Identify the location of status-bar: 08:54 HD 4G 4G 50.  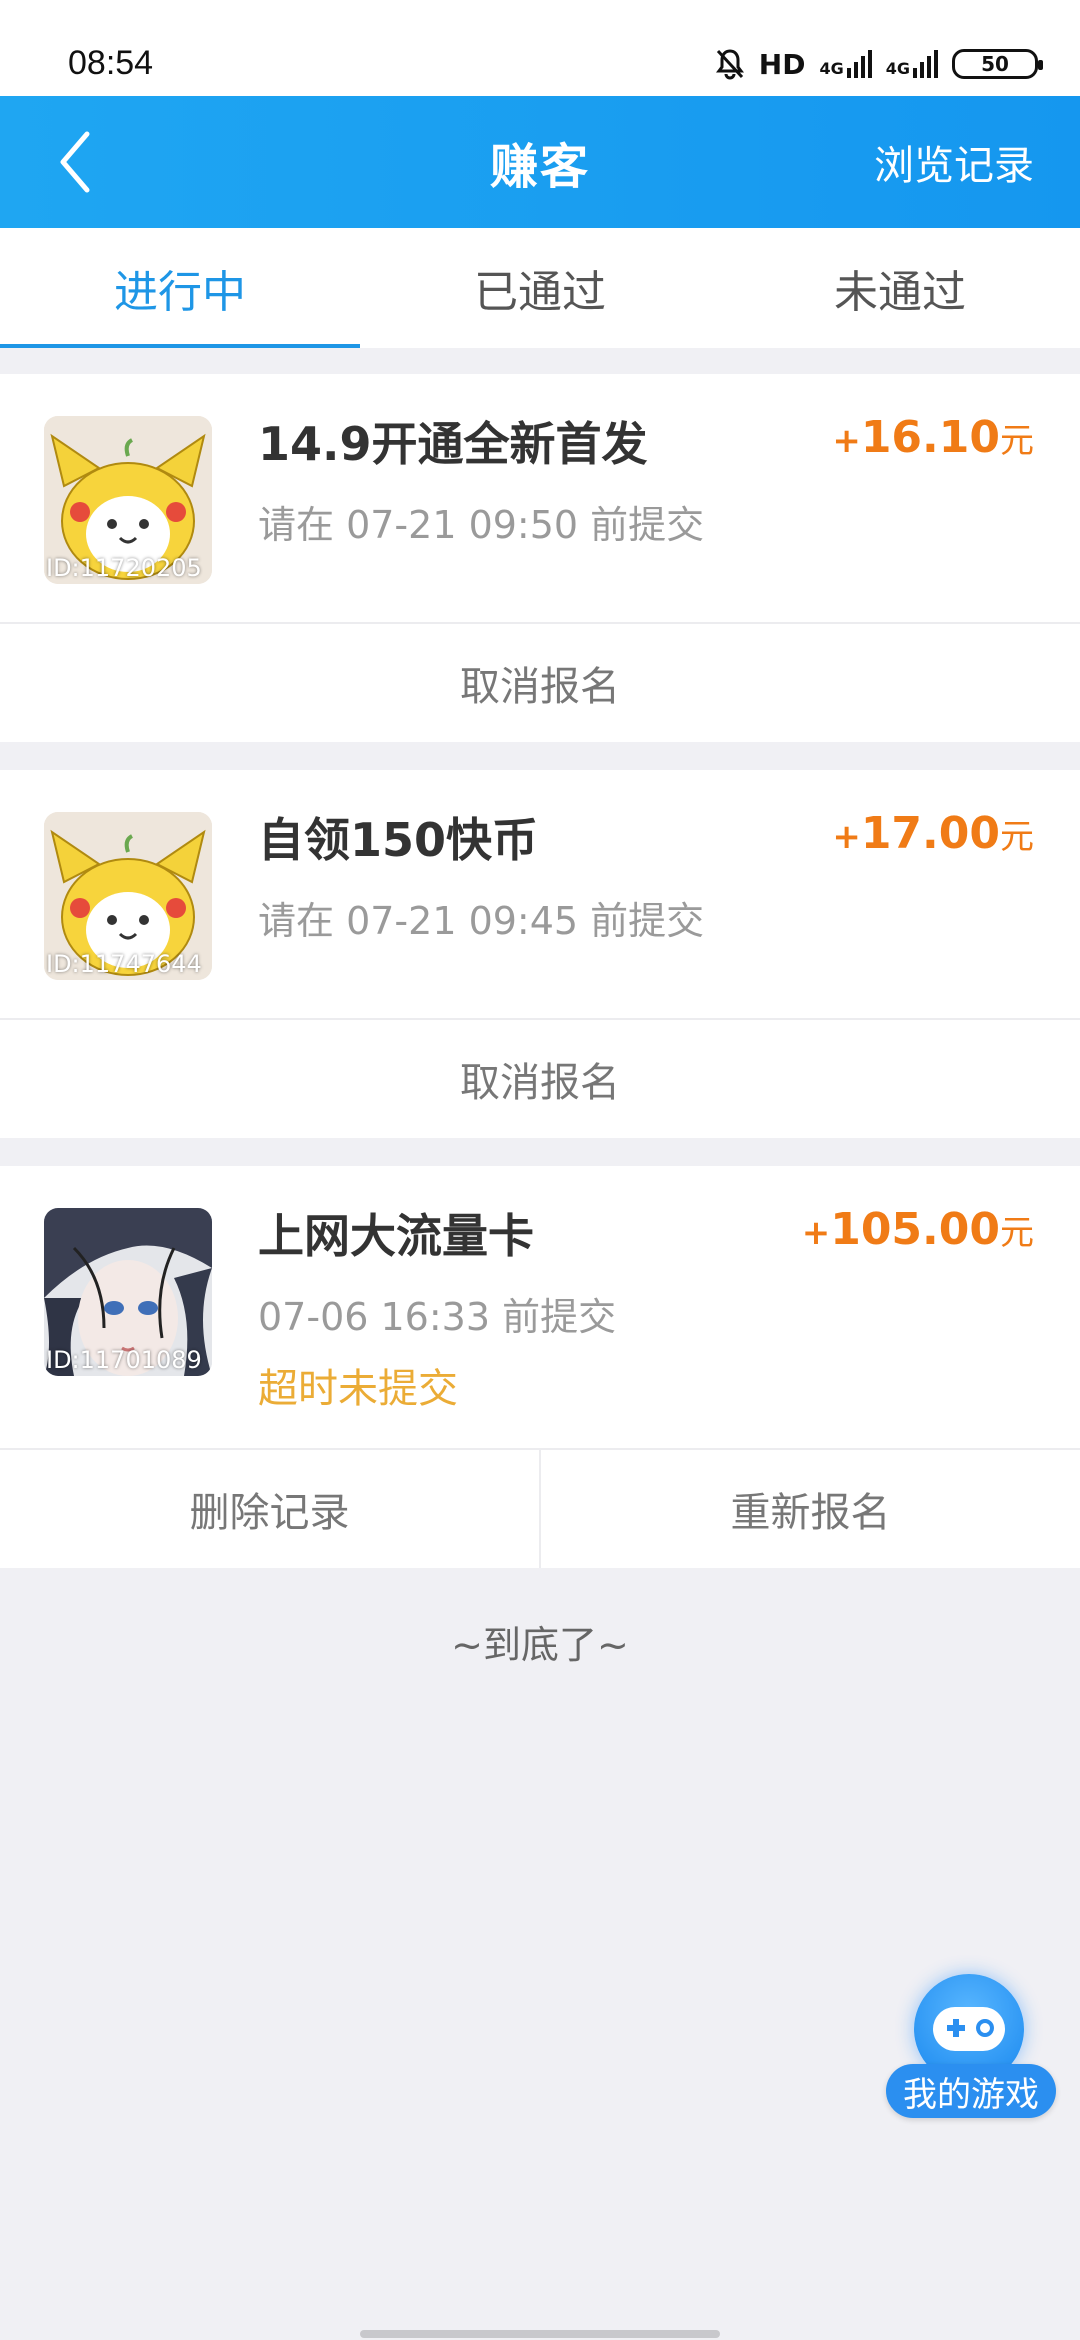
(540, 48).